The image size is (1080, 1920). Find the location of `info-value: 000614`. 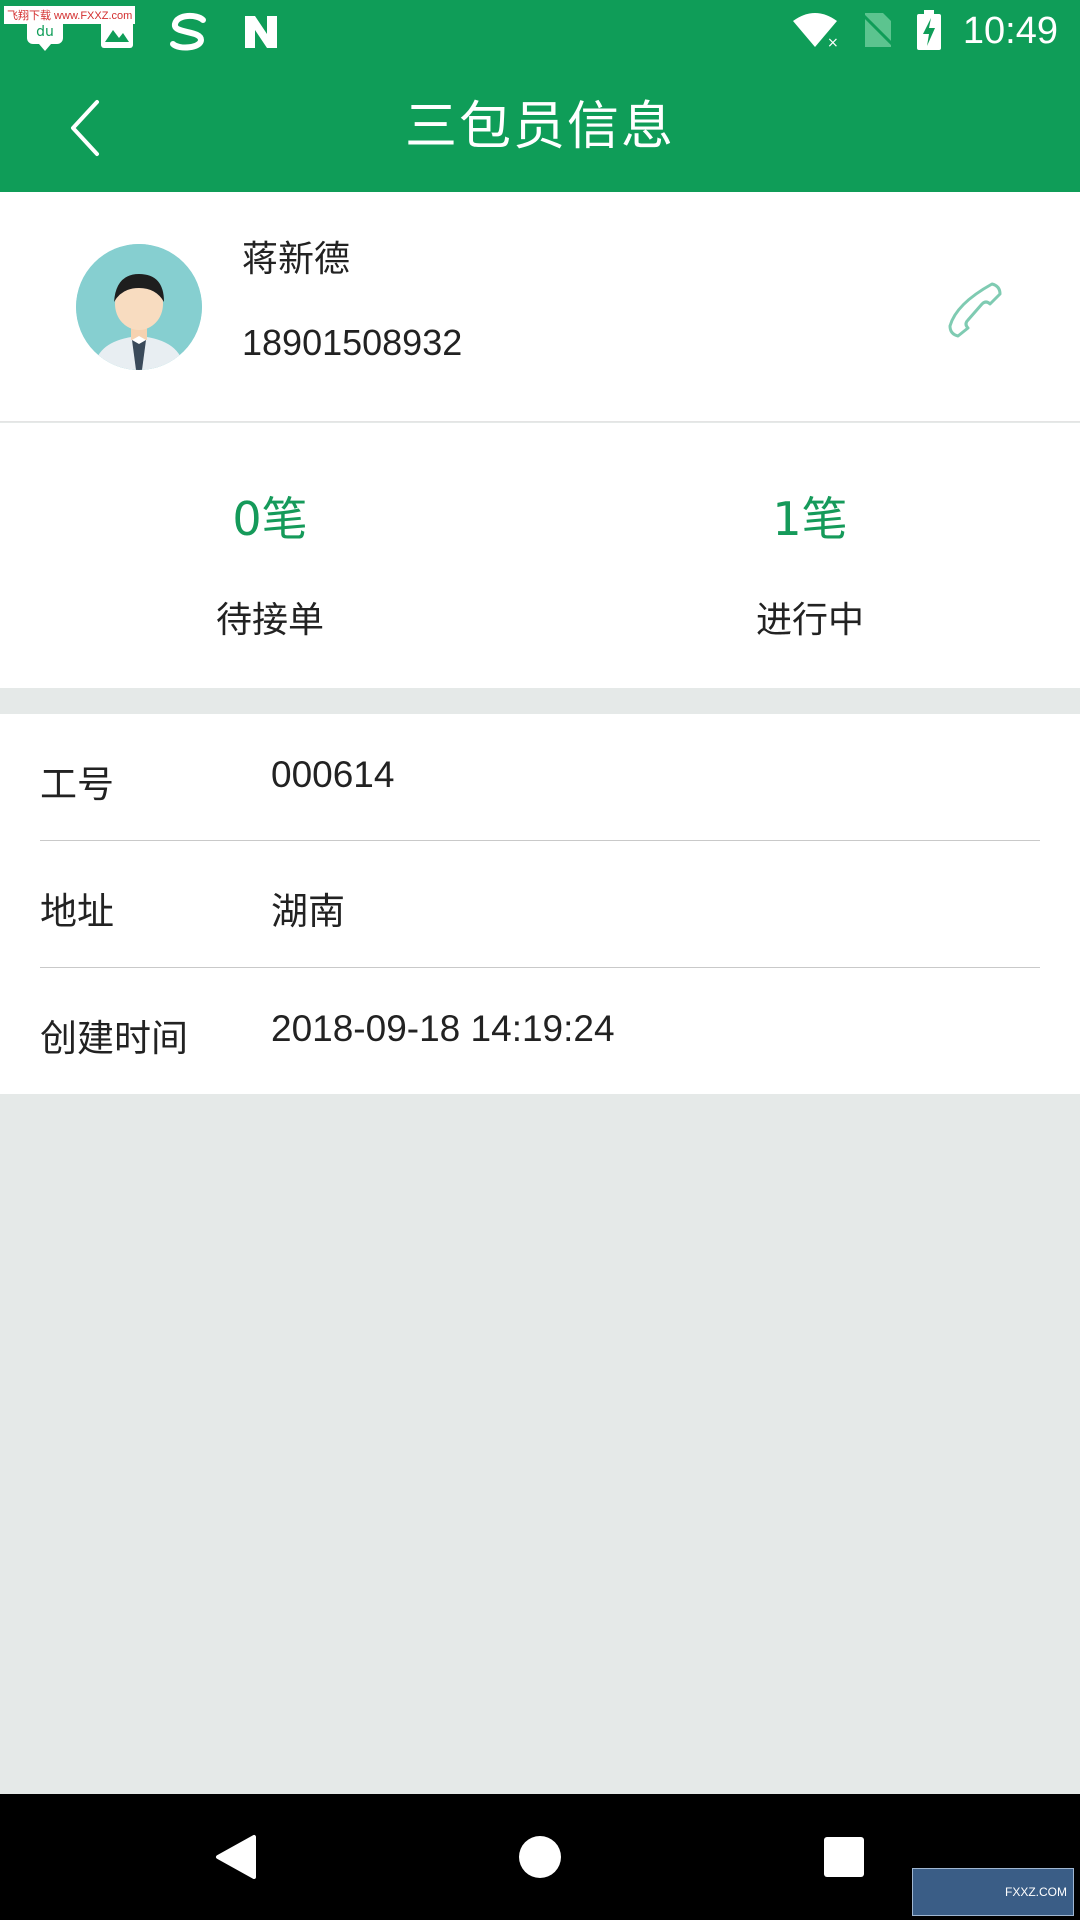

info-value: 000614 is located at coordinates (333, 774).